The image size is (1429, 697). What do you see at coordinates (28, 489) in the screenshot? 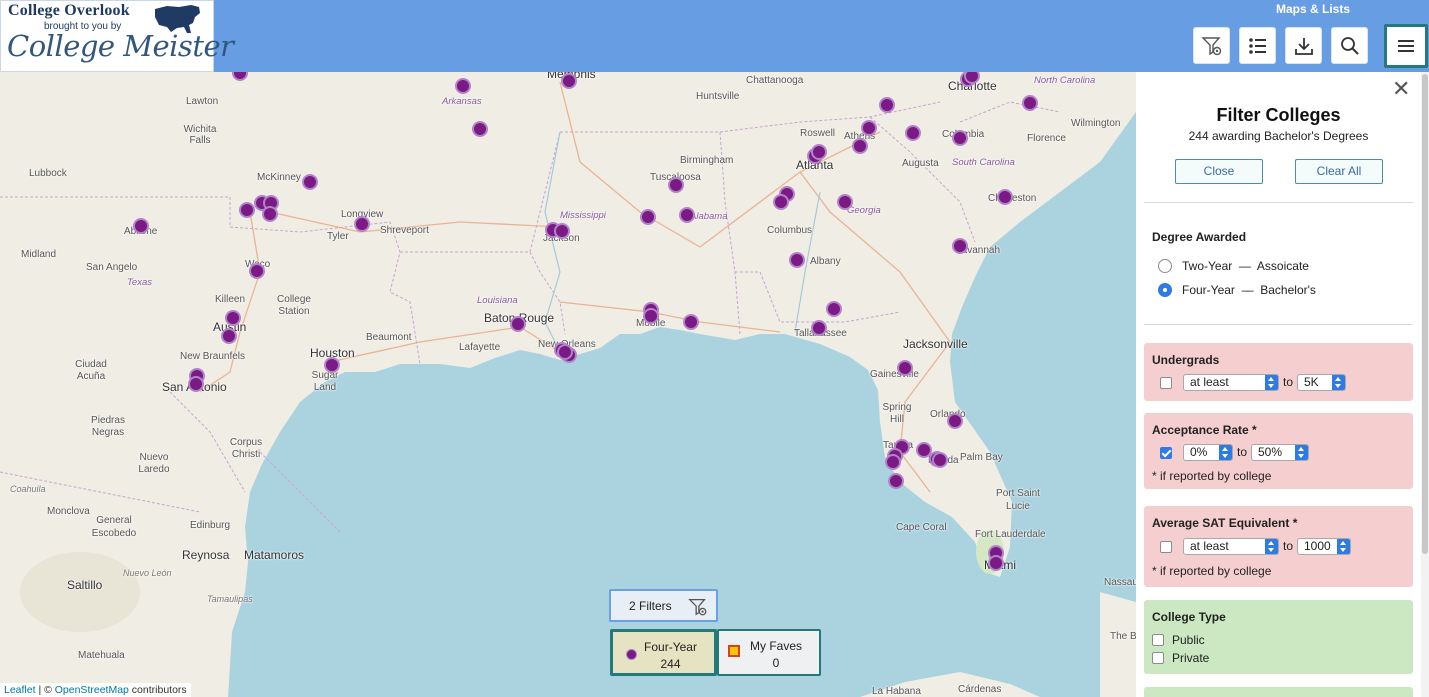
I see `map-label: Coahuila` at bounding box center [28, 489].